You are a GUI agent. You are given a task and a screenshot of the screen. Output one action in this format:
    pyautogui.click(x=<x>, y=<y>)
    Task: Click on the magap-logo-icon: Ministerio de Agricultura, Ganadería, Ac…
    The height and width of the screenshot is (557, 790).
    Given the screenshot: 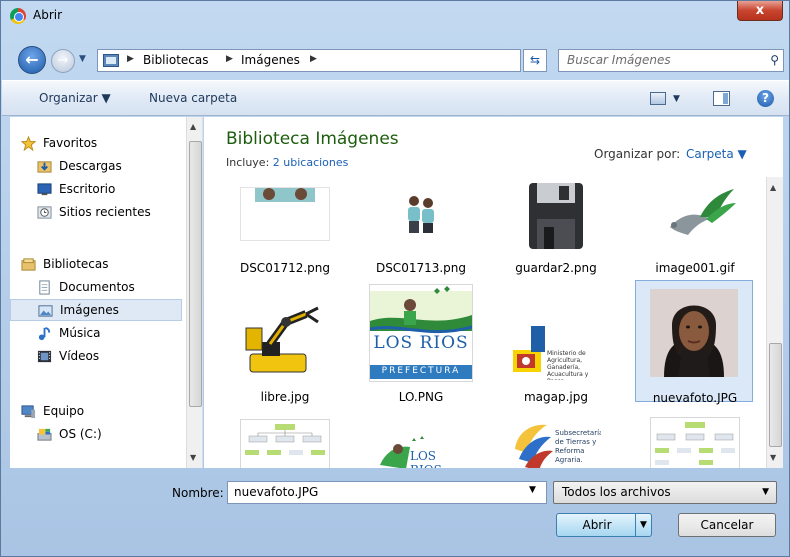 What is the action you would take?
    pyautogui.click(x=556, y=352)
    